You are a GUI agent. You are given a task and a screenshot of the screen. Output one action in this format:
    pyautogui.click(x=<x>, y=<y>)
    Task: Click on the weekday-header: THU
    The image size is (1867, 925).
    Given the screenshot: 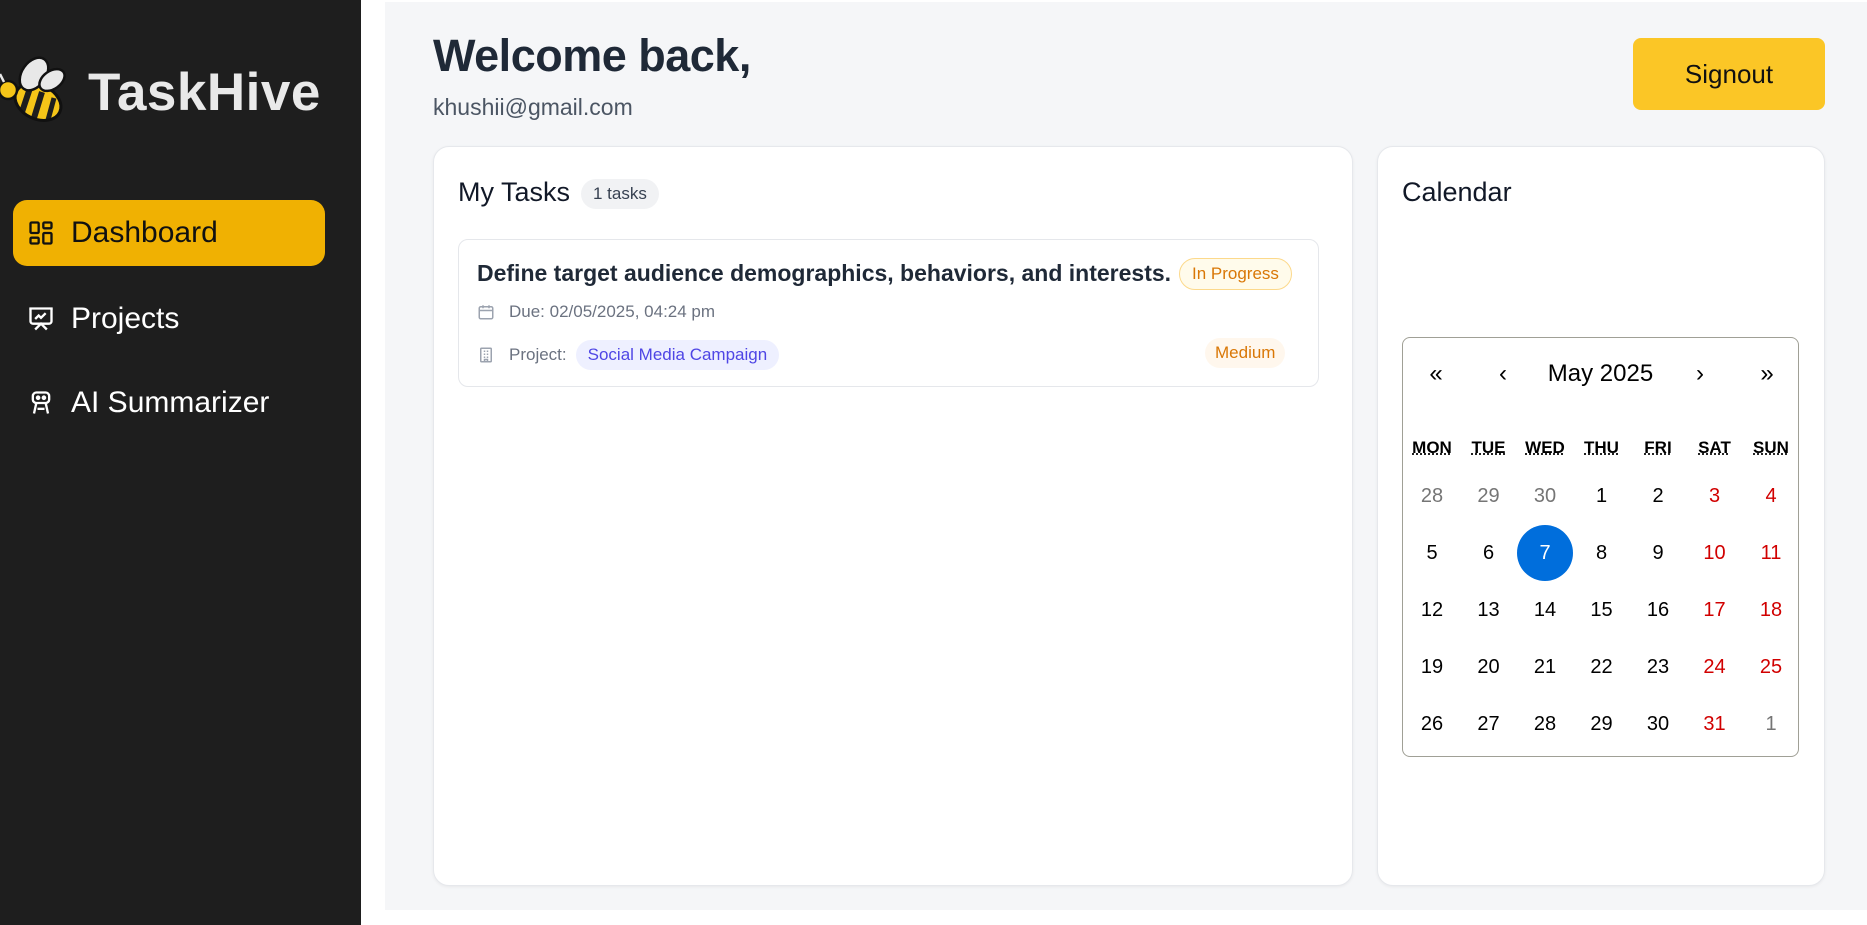 What is the action you would take?
    pyautogui.click(x=1602, y=448)
    